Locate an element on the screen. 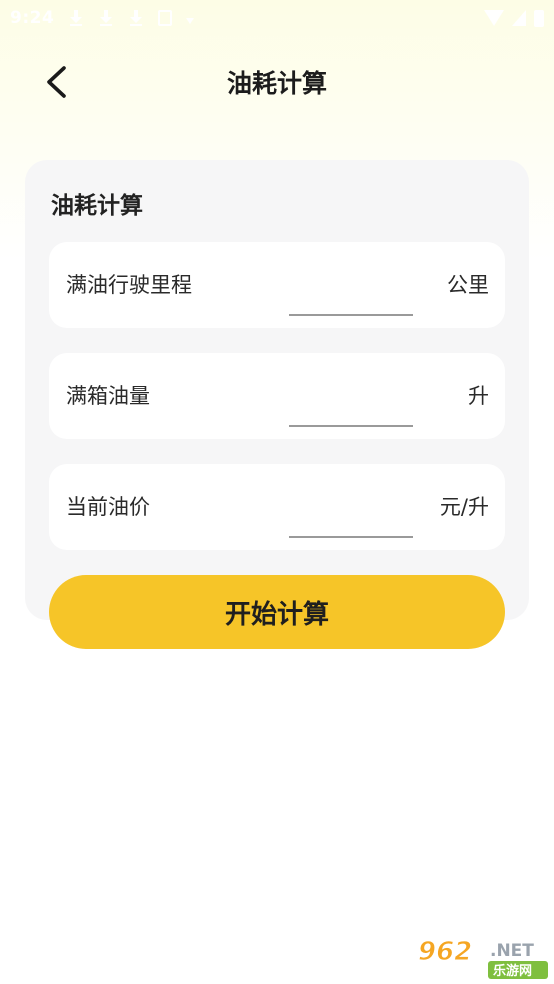 The image size is (554, 984). header: 油耗计算 is located at coordinates (277, 82).